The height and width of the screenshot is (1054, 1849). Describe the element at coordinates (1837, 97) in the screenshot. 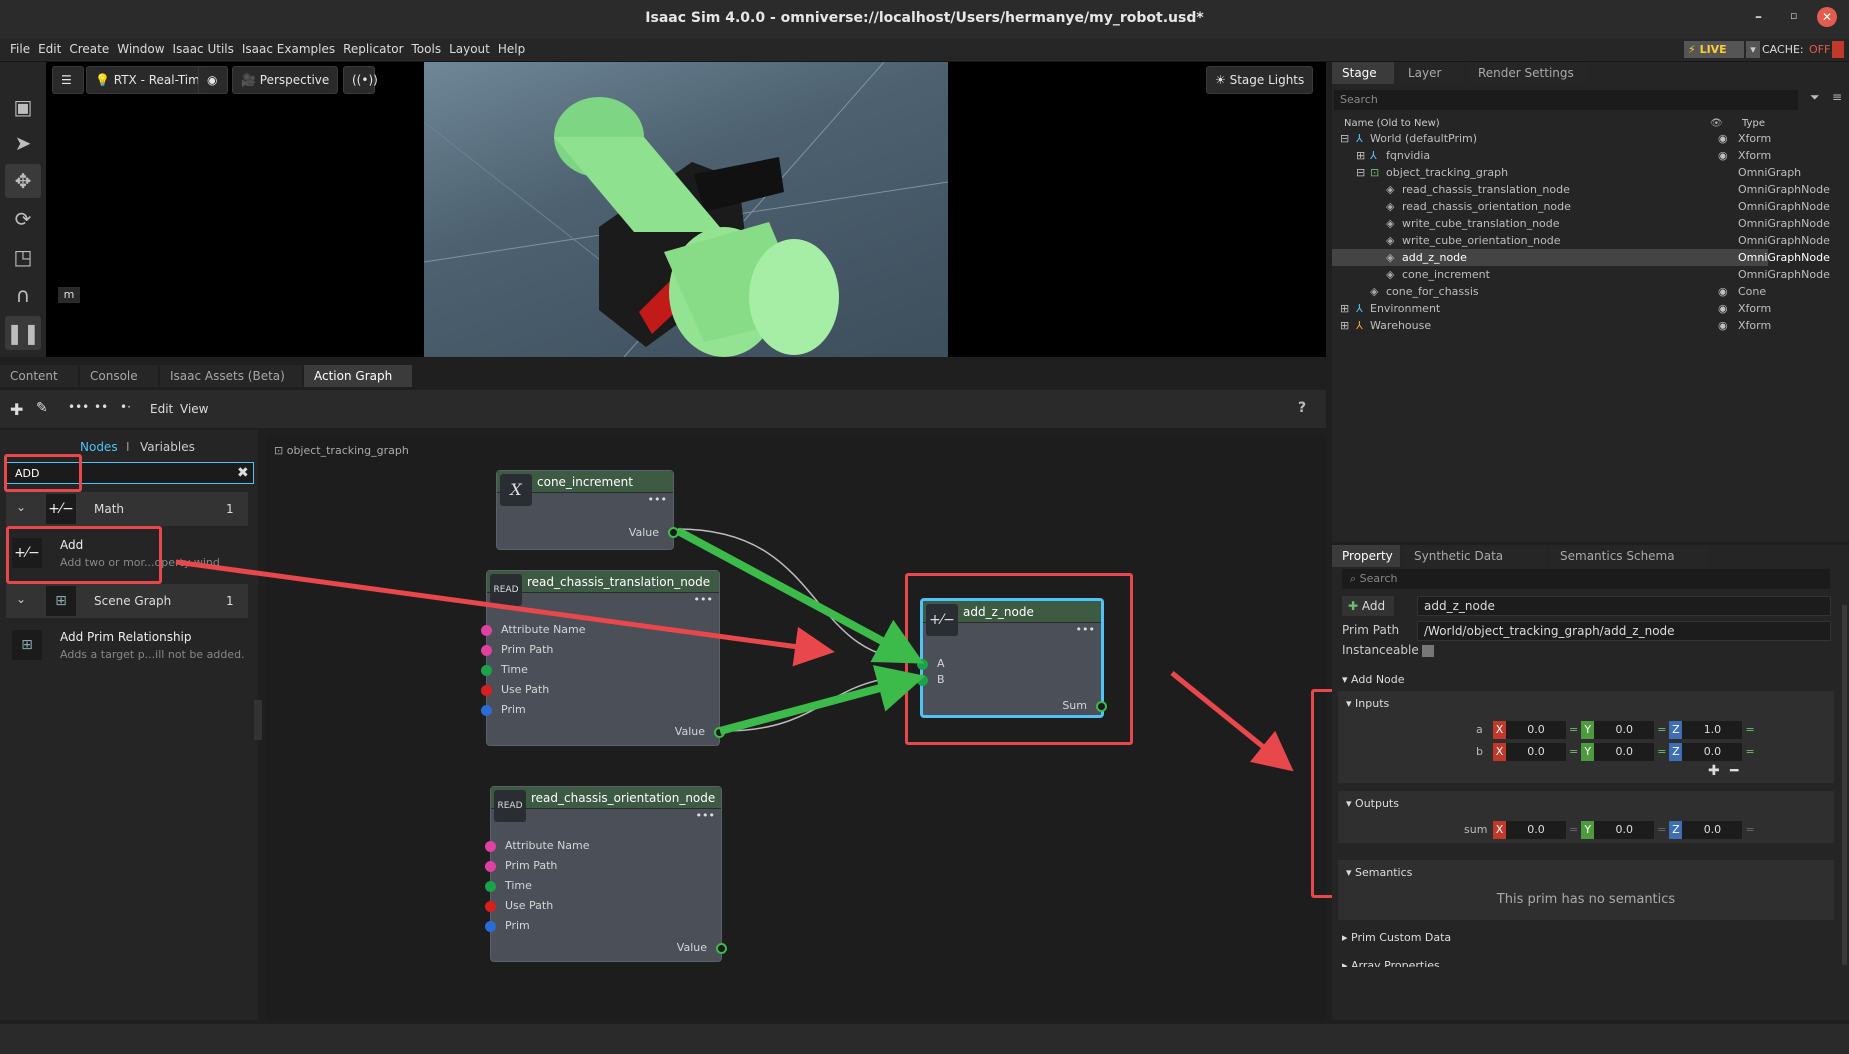

I see `options-icon: ≡` at that location.